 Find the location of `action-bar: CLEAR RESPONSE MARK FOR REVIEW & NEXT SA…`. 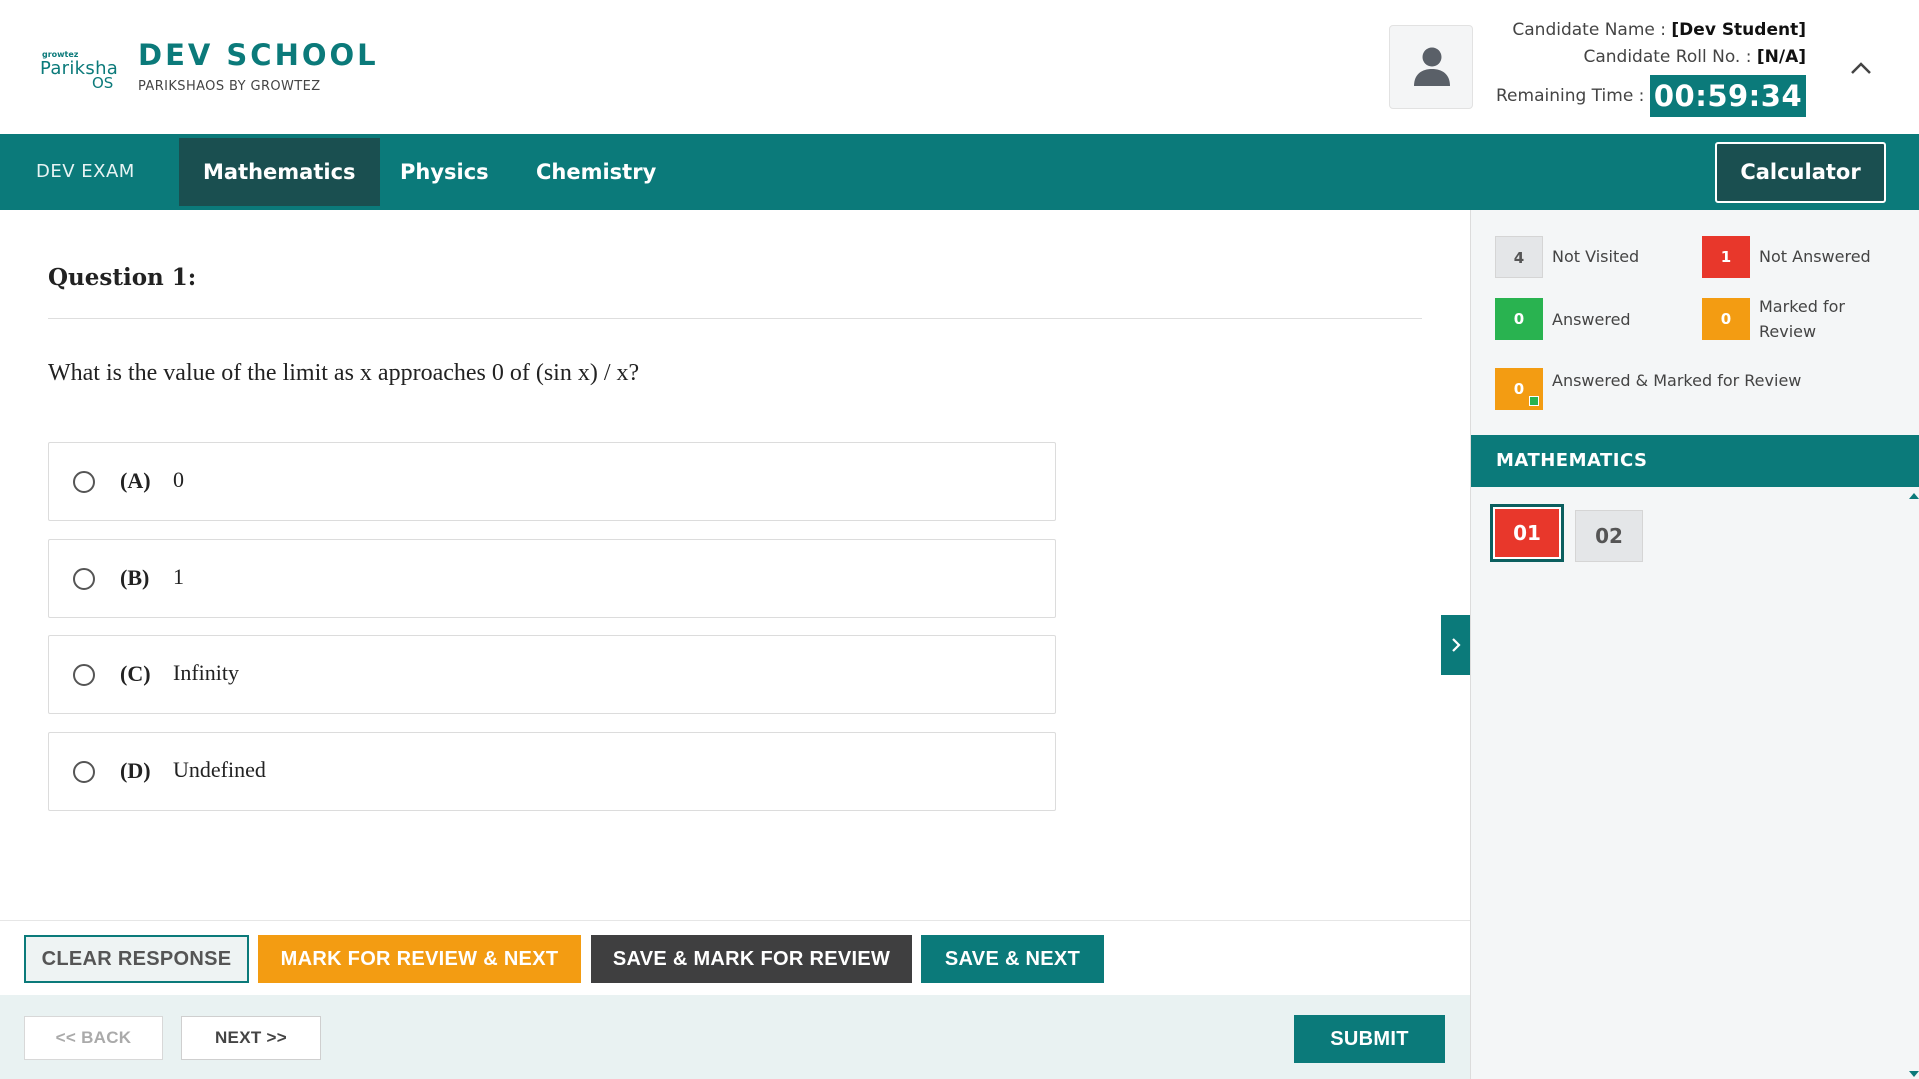

action-bar: CLEAR RESPONSE MARK FOR REVIEW & NEXT SA… is located at coordinates (735, 957).